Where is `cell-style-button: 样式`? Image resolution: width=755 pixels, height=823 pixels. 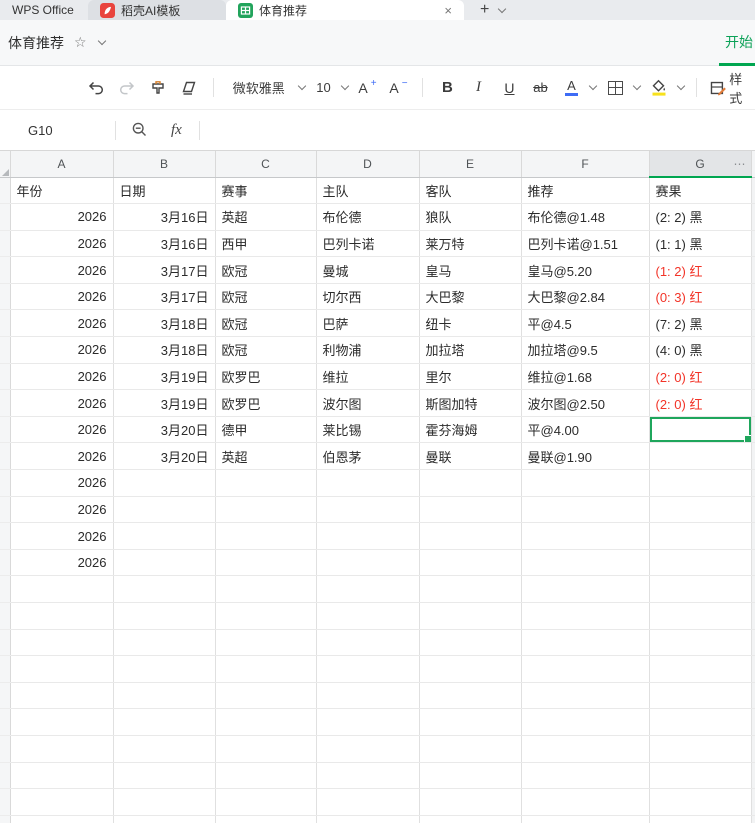 cell-style-button: 样式 is located at coordinates (732, 89).